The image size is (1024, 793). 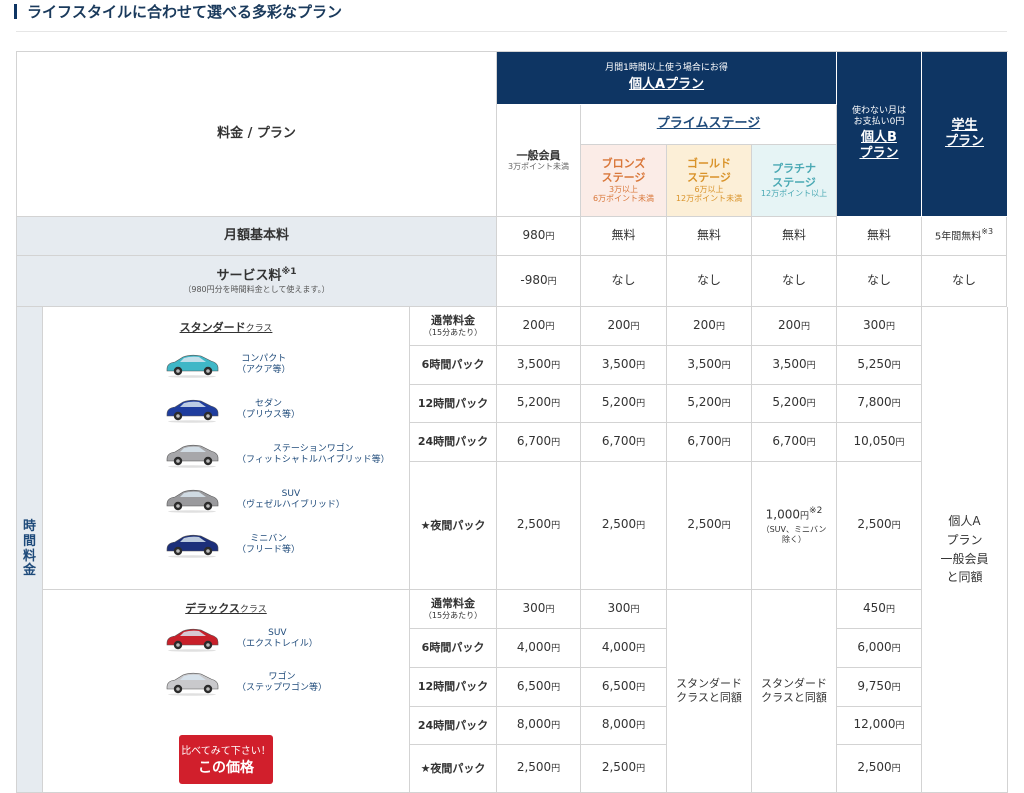 What do you see at coordinates (623, 170) in the screenshot?
I see `bronze-label: ブロンズ ステージ` at bounding box center [623, 170].